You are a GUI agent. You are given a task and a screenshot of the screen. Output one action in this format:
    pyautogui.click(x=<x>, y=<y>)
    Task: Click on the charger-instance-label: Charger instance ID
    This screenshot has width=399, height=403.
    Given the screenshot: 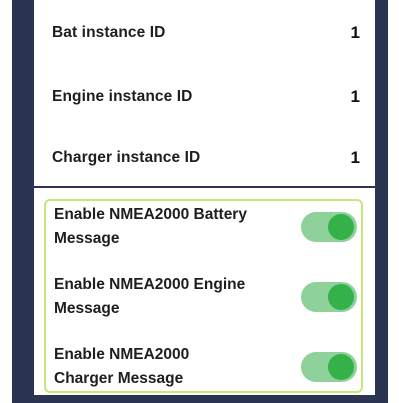 What is the action you would take?
    pyautogui.click(x=126, y=157)
    